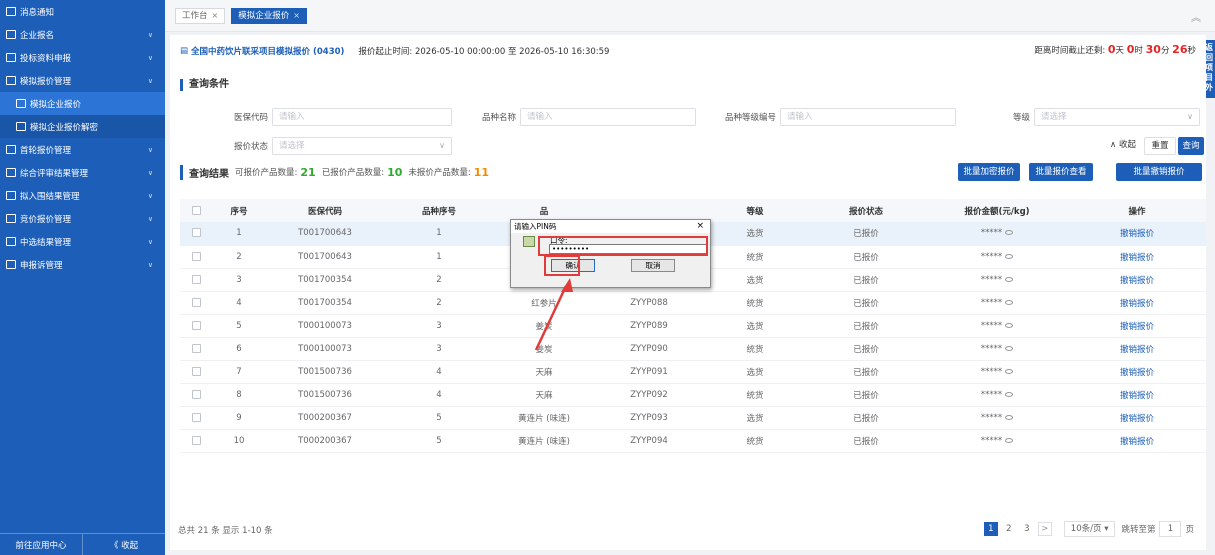 Image resolution: width=1215 pixels, height=555 pixels. What do you see at coordinates (866, 303) in the screenshot?
I see `cell-text: 已报价` at bounding box center [866, 303].